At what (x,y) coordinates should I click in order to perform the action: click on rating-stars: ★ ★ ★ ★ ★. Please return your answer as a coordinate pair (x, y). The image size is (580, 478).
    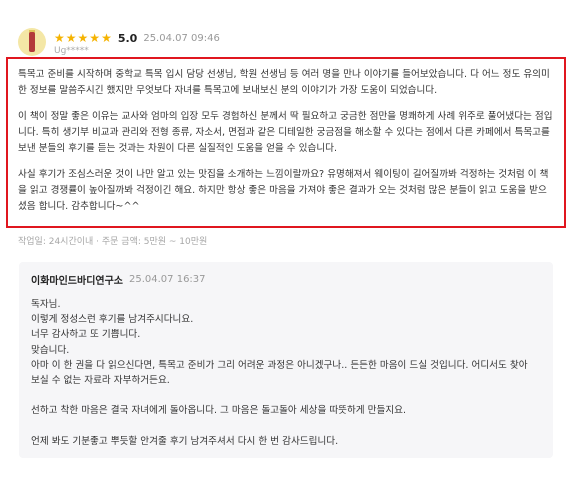
    Looking at the image, I should click on (83, 38).